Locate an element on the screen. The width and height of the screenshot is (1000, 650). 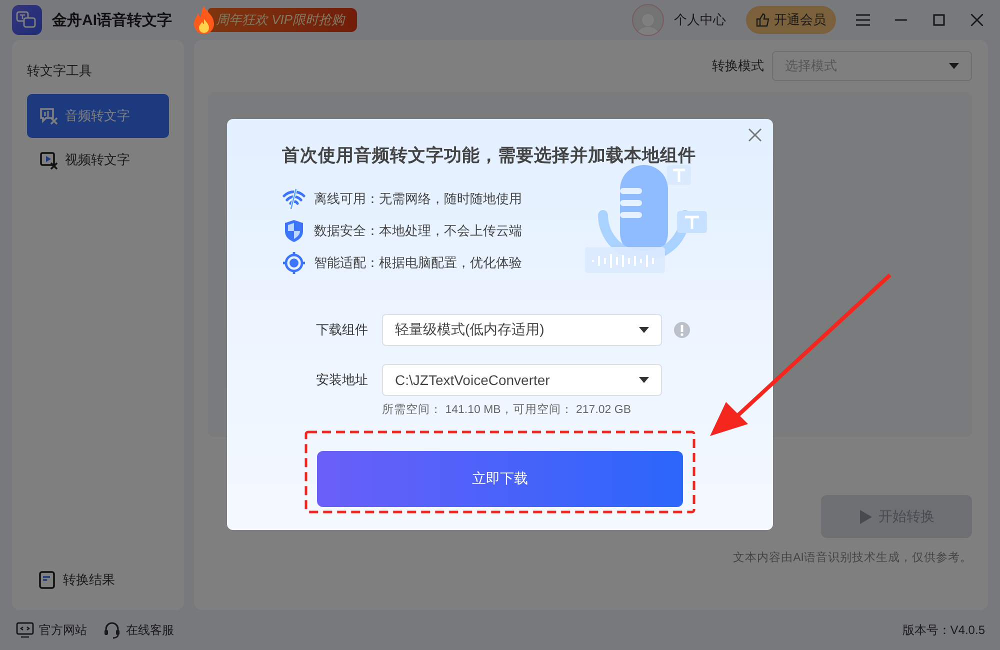
speech-bubble-icon is located at coordinates (49, 116).